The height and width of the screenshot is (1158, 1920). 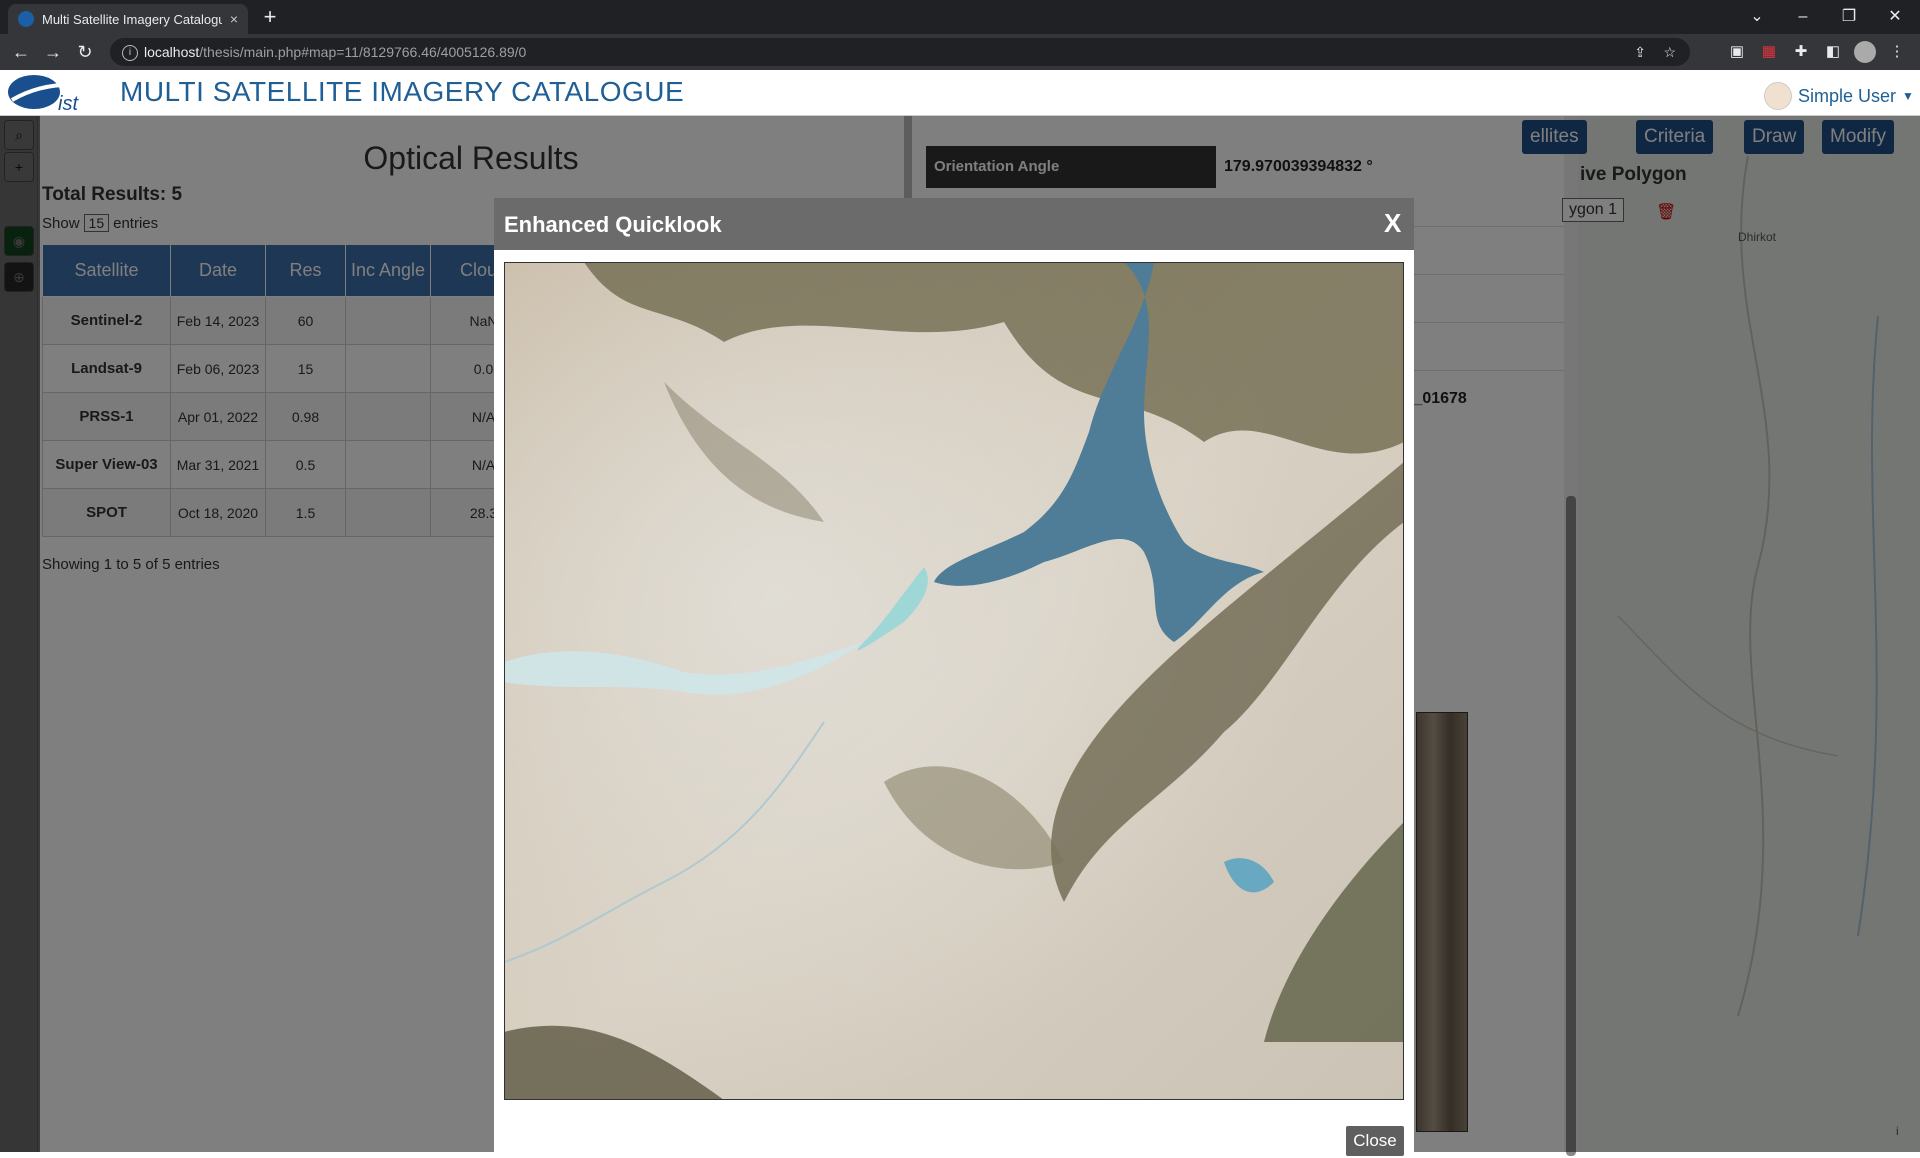 I want to click on extension-1-icon: ▣, so click(x=1737, y=52).